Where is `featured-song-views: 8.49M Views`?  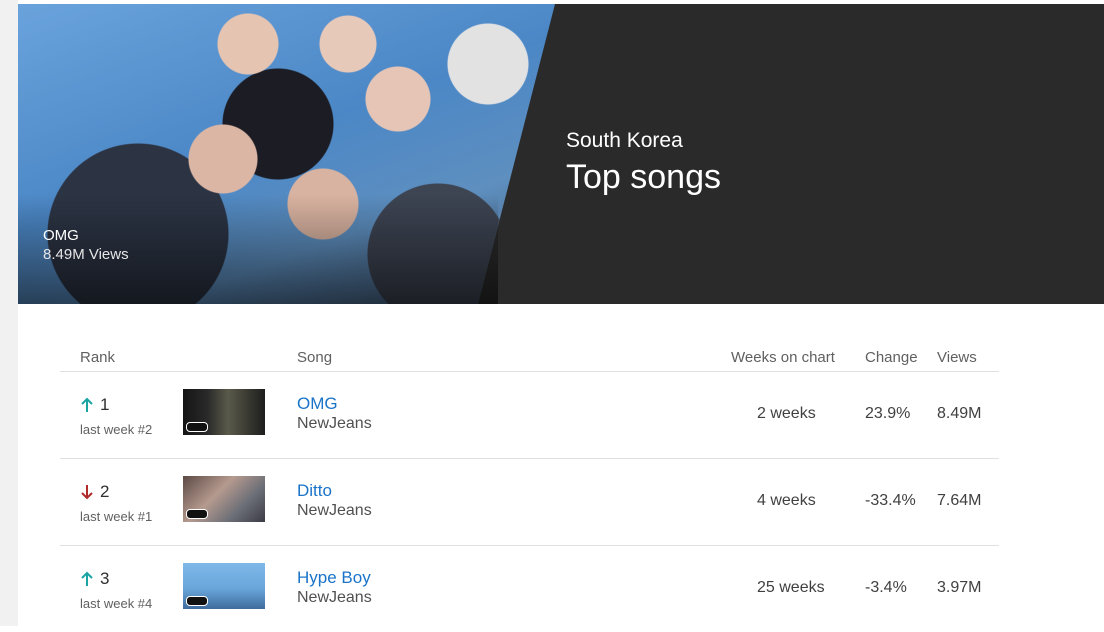 featured-song-views: 8.49M Views is located at coordinates (86, 254).